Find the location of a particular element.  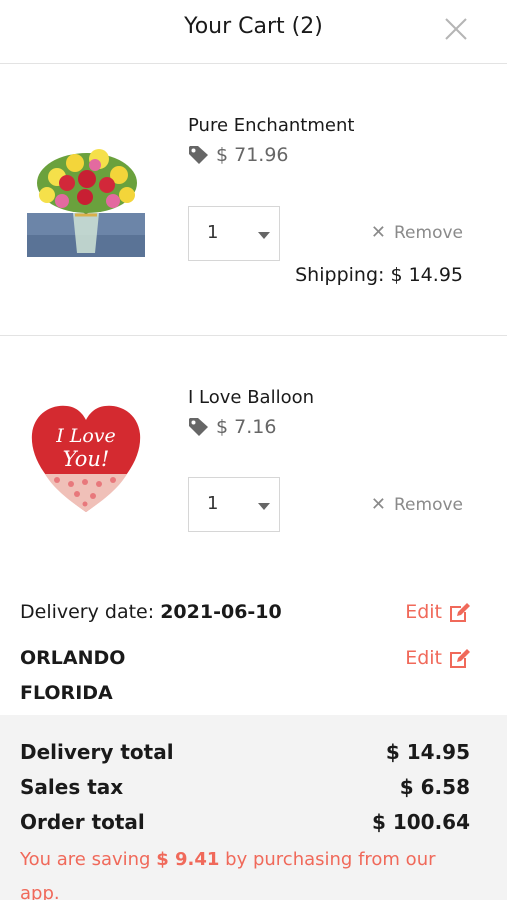

item-price: $ 7.16 is located at coordinates (232, 427).